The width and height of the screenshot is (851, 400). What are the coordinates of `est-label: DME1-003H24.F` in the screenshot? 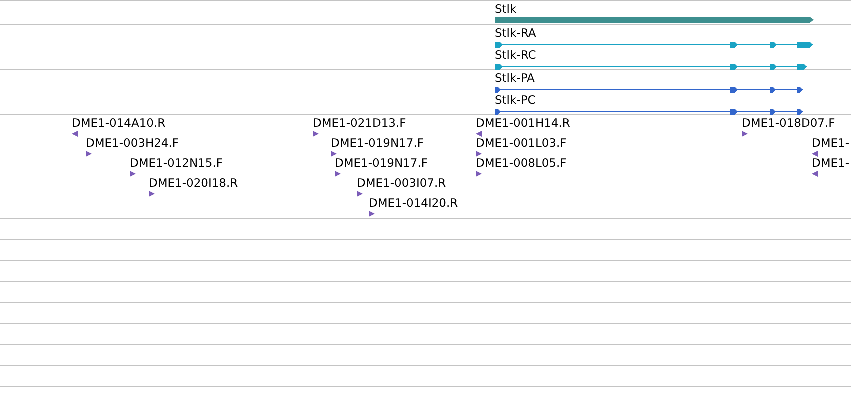 It's located at (133, 143).